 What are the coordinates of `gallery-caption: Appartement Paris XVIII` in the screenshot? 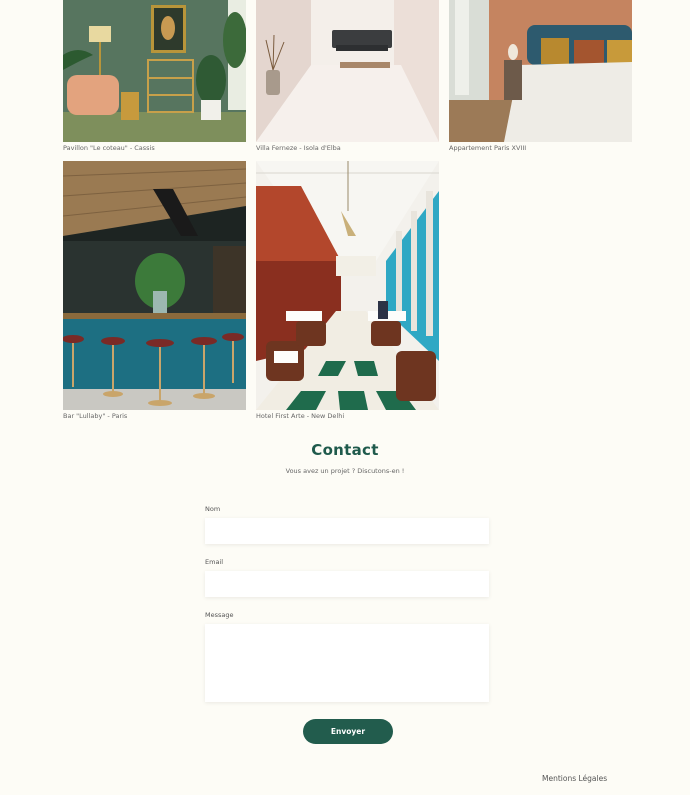 It's located at (488, 148).